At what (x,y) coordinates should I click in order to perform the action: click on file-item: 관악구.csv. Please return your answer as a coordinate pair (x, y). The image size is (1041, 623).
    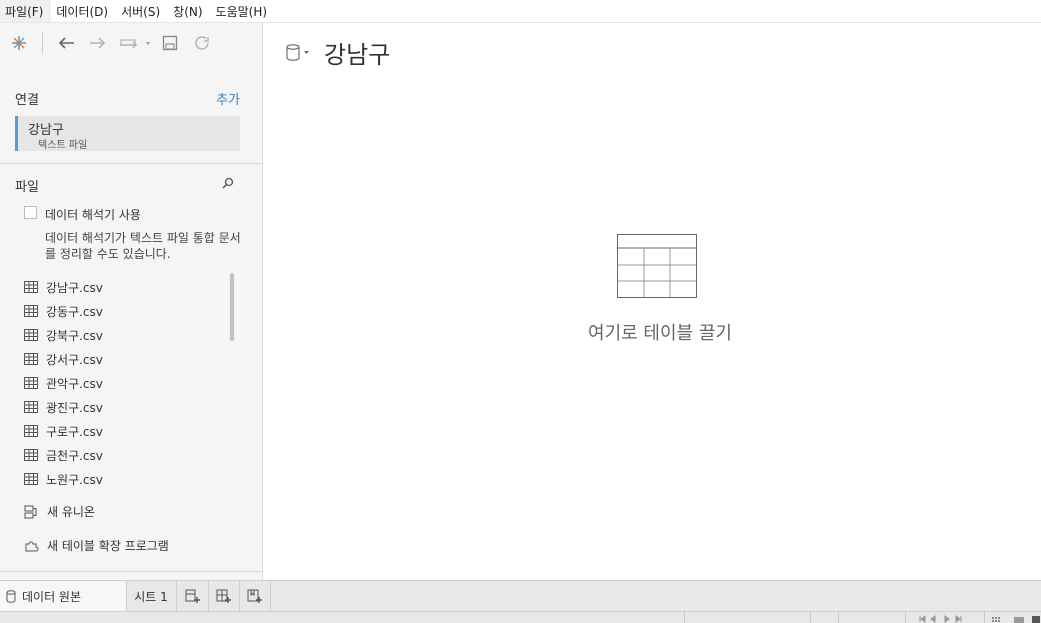
    Looking at the image, I should click on (63, 383).